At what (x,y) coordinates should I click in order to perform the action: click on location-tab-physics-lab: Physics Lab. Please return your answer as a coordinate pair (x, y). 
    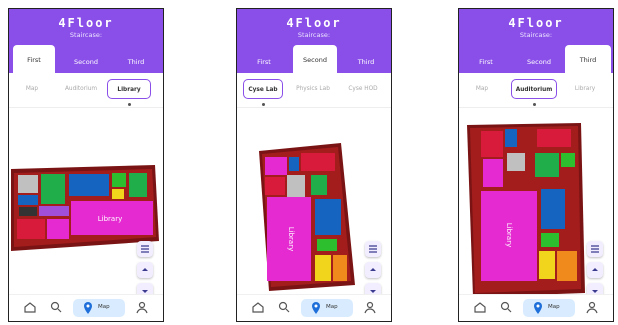
    Looking at the image, I should click on (313, 89).